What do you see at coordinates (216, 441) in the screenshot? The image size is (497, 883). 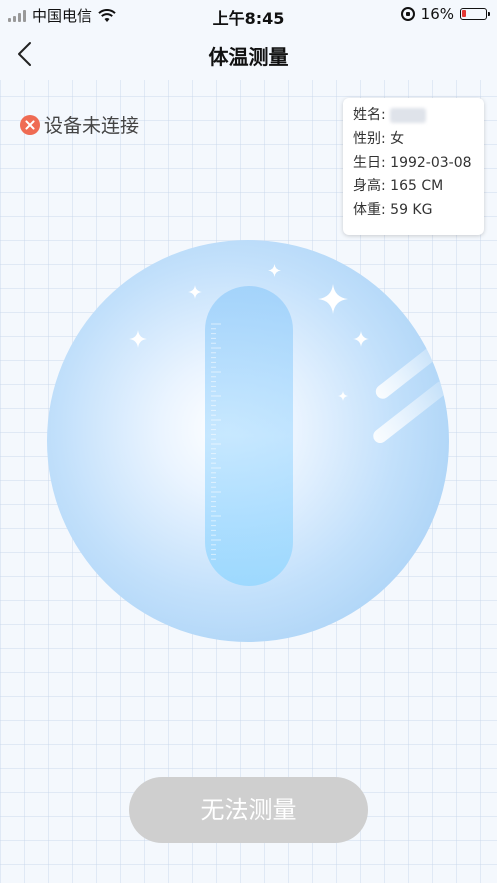 I see `thermometer-scale` at bounding box center [216, 441].